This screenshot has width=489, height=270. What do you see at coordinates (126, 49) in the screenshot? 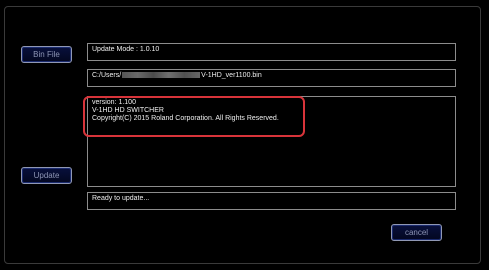
I see `update-mode-label: Update Mode : 1.0.10` at bounding box center [126, 49].